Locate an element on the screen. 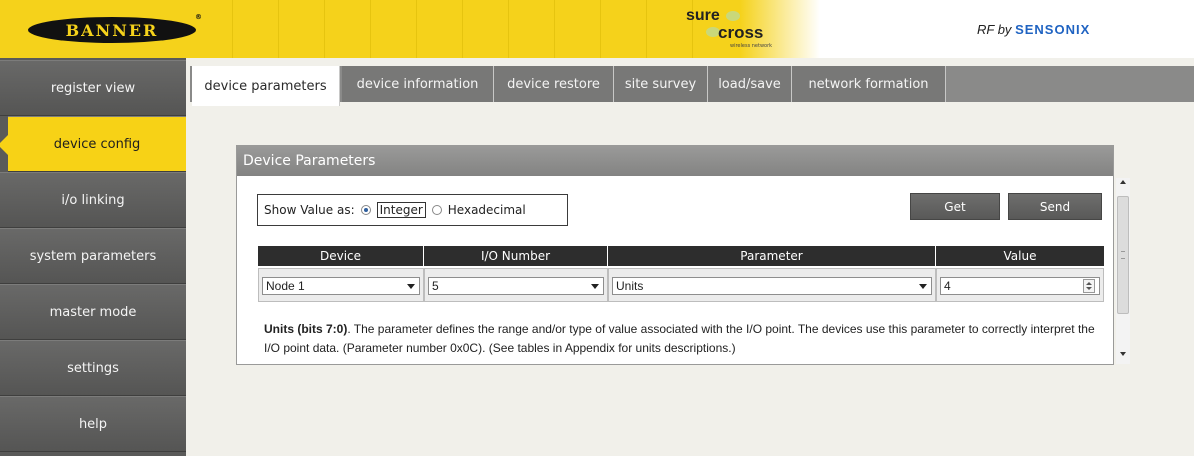 The image size is (1194, 456). banner-logo-text: BANNER is located at coordinates (112, 30).